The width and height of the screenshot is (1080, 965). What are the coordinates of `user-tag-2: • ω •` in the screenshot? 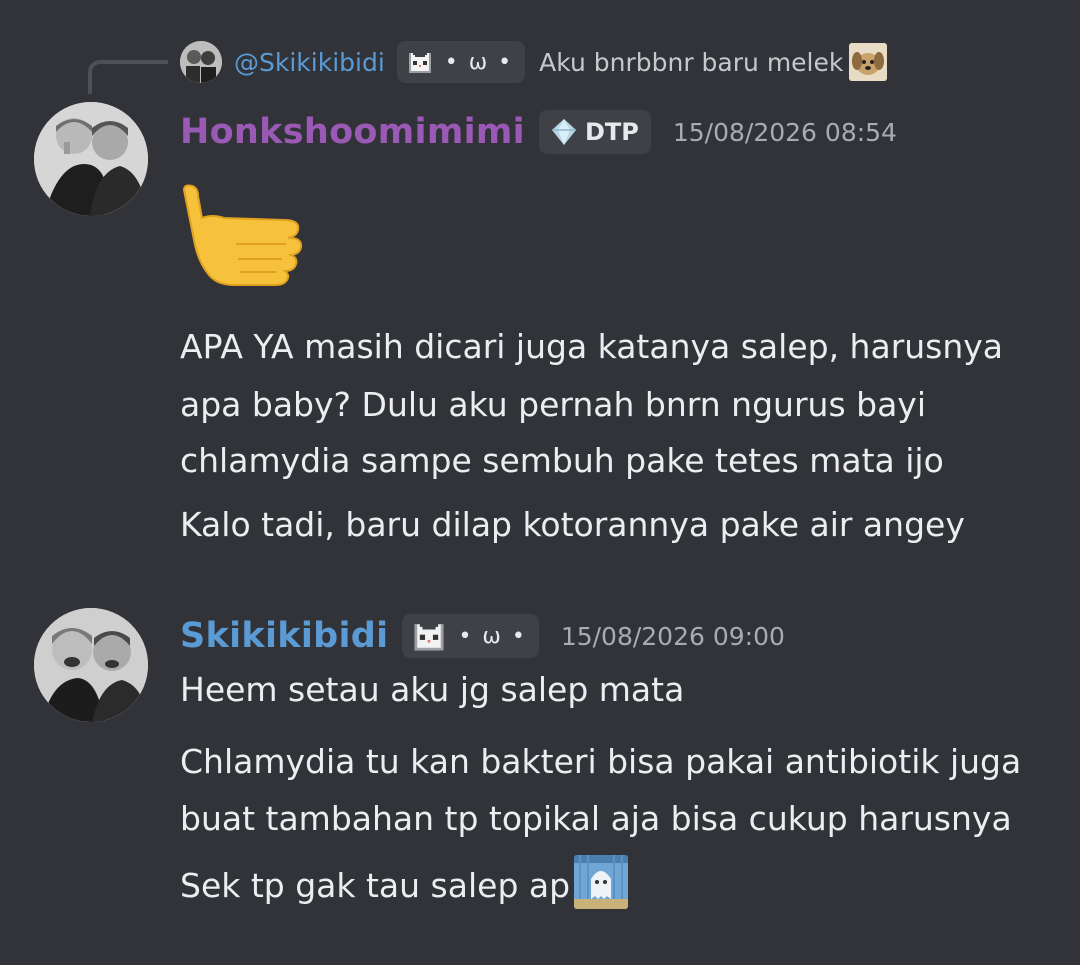 It's located at (470, 636).